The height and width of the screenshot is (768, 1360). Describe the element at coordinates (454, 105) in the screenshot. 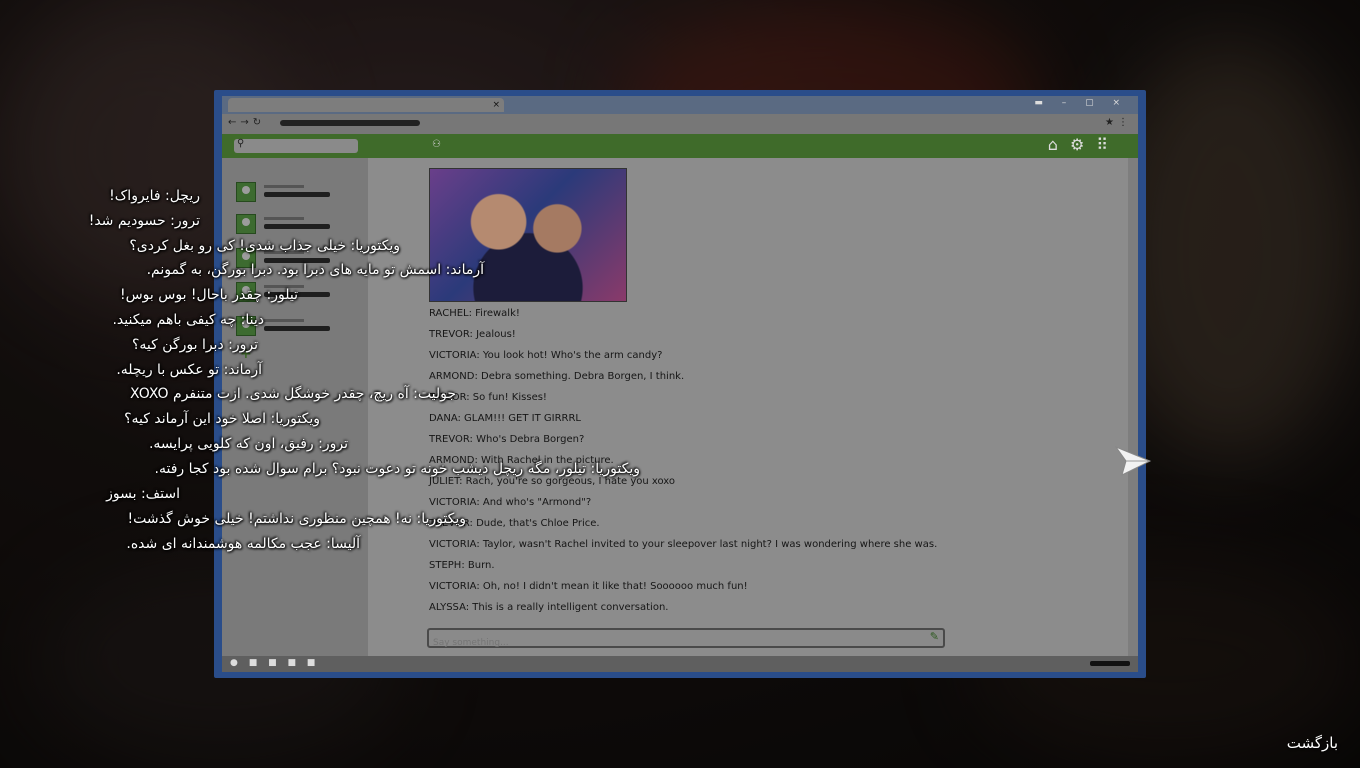

I see `browser-tab-3: ×` at that location.